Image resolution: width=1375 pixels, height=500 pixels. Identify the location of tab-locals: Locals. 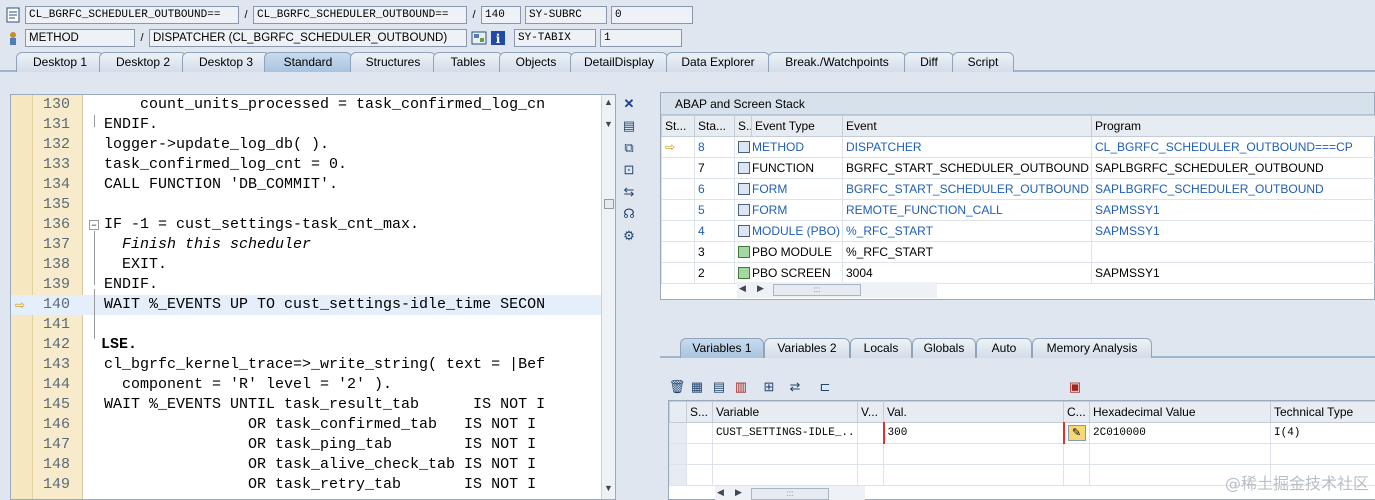
(881, 348).